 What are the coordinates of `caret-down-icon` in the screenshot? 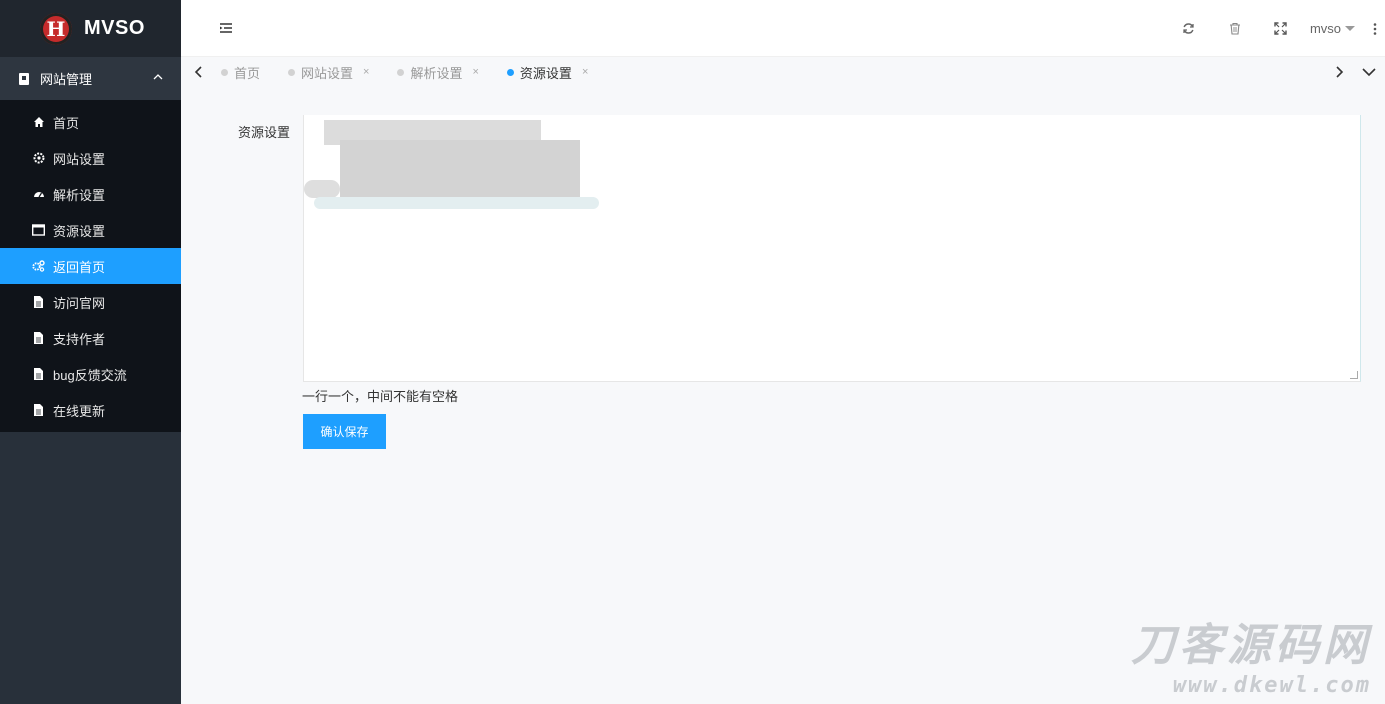 It's located at (1350, 28).